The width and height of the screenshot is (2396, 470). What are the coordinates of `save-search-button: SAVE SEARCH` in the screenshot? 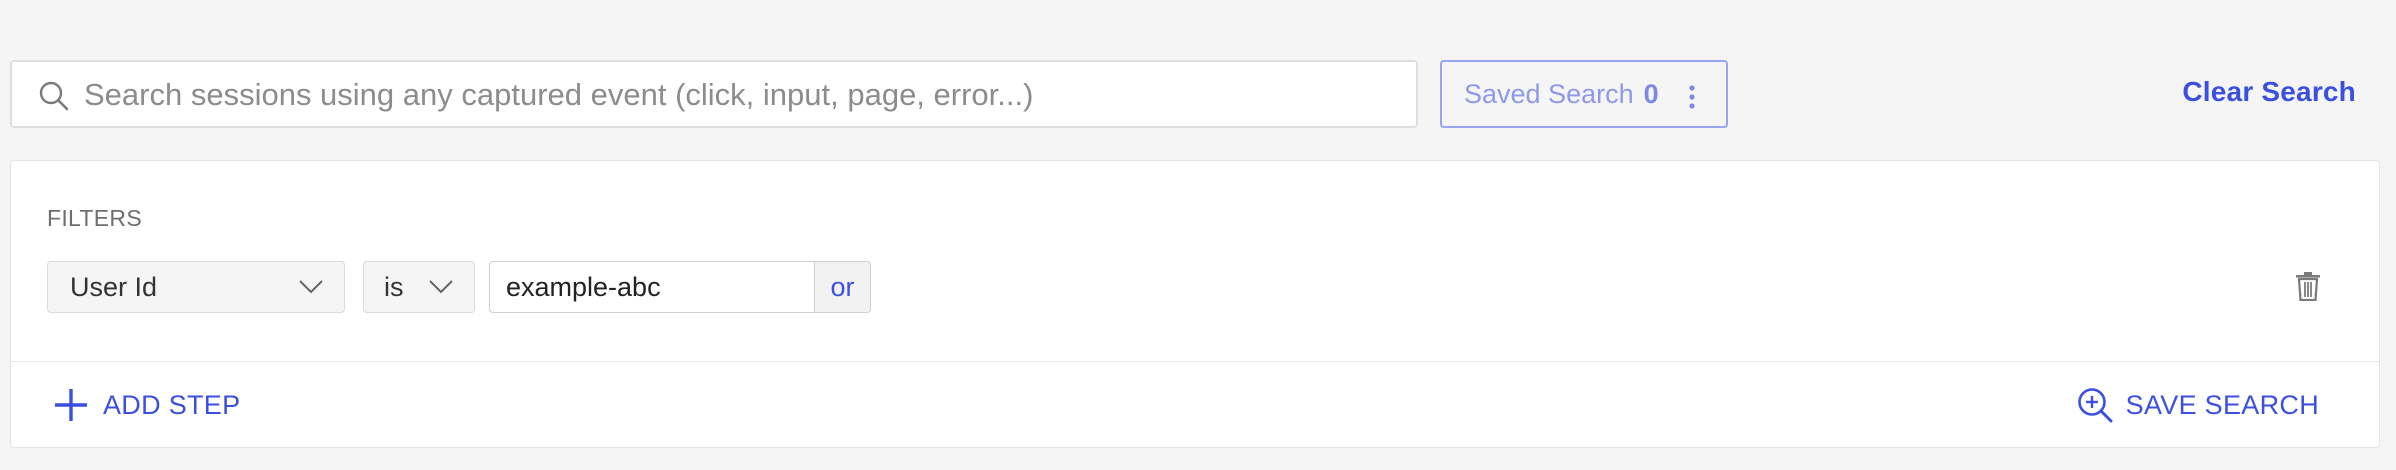 It's located at (2197, 405).